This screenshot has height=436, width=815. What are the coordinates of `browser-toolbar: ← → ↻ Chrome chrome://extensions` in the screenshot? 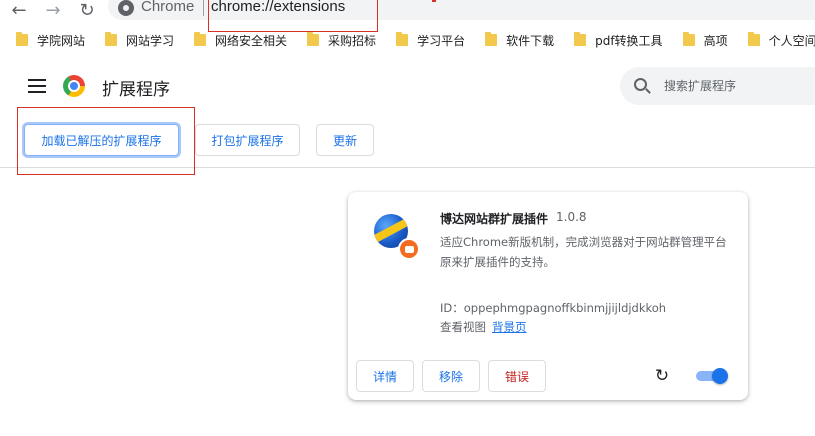 It's located at (407, 16).